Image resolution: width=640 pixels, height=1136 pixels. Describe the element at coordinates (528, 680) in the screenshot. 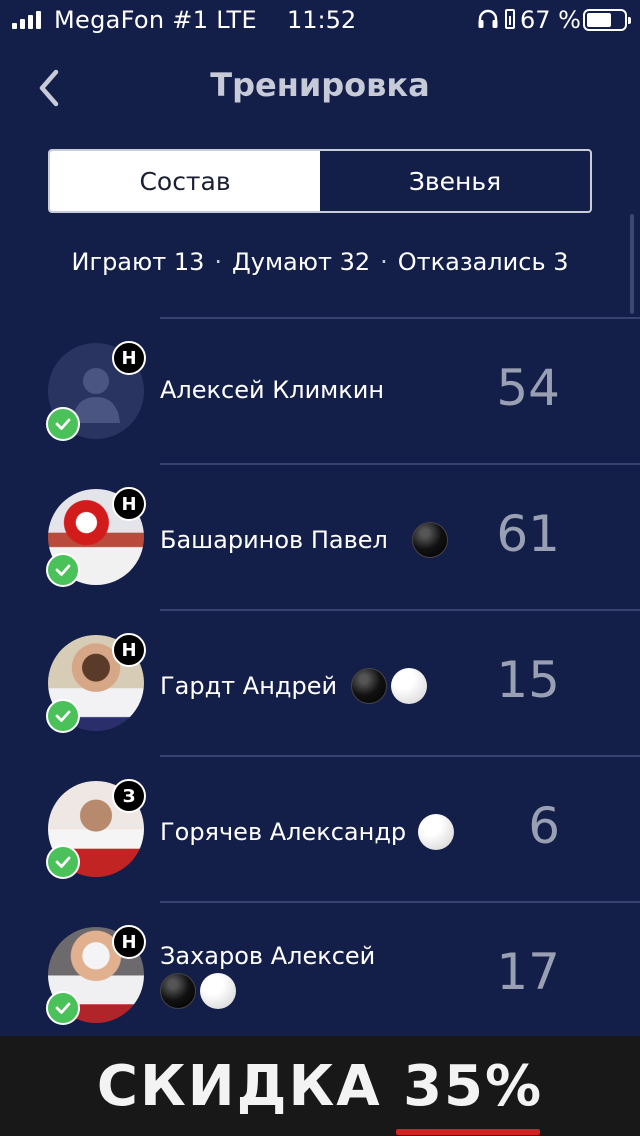

I see `jersey-number: 15` at that location.